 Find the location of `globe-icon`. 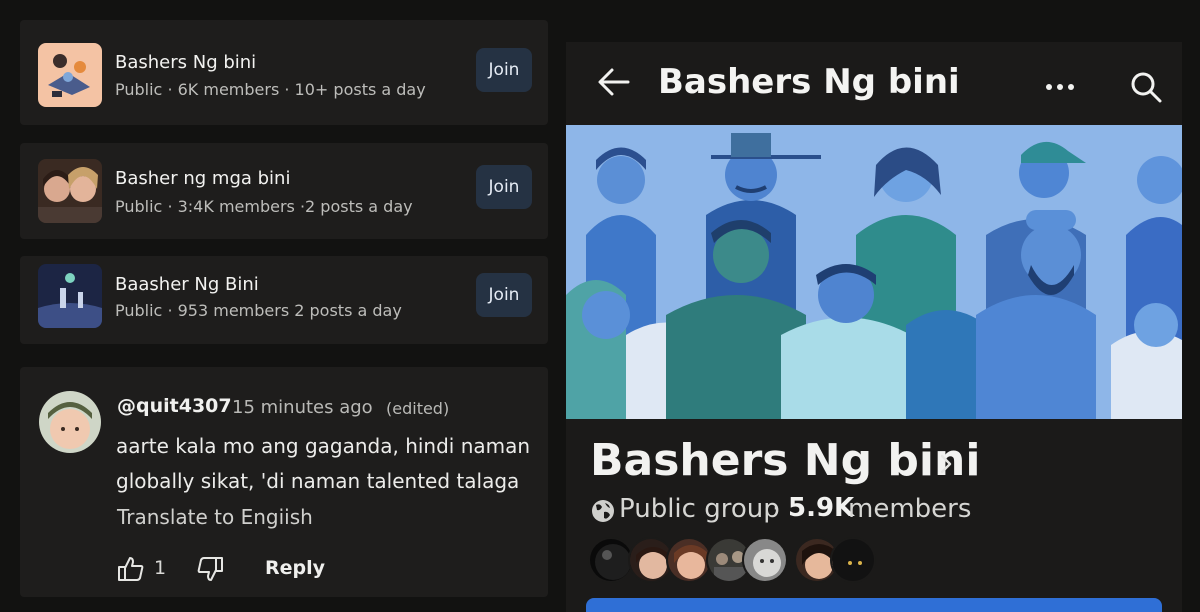

globe-icon is located at coordinates (603, 511).